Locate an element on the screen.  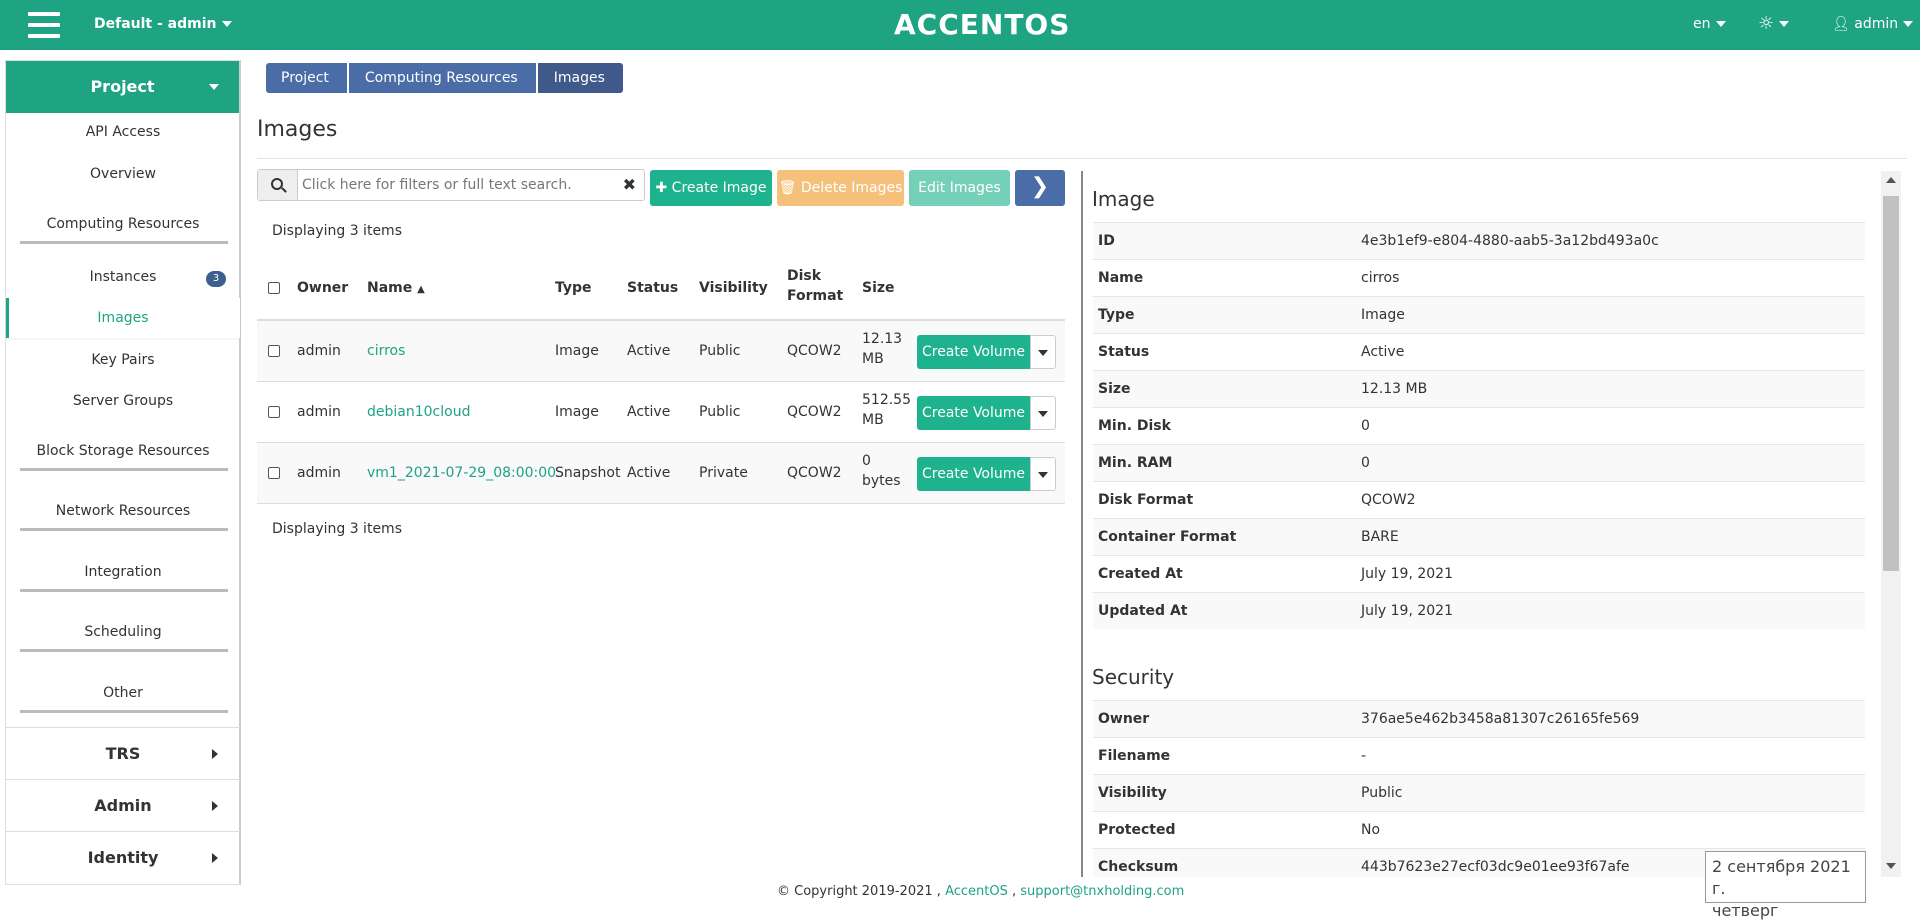
cell-owner: admin is located at coordinates (319, 412).